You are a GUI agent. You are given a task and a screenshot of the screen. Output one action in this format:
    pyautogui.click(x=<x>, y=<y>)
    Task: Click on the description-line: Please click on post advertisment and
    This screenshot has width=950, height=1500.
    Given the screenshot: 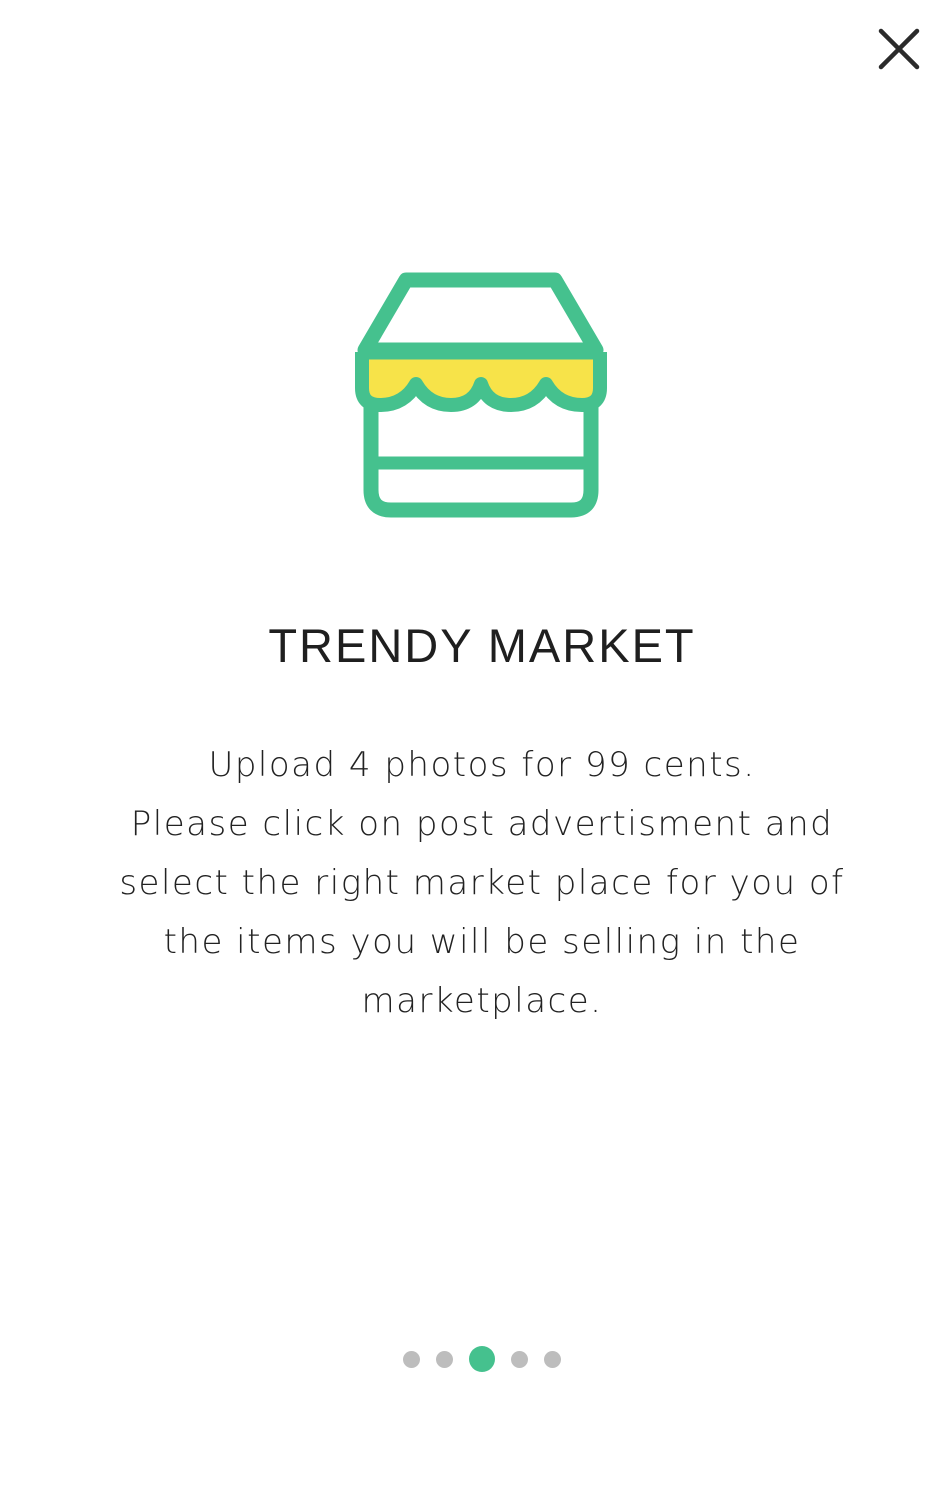 What is the action you would take?
    pyautogui.click(x=482, y=824)
    